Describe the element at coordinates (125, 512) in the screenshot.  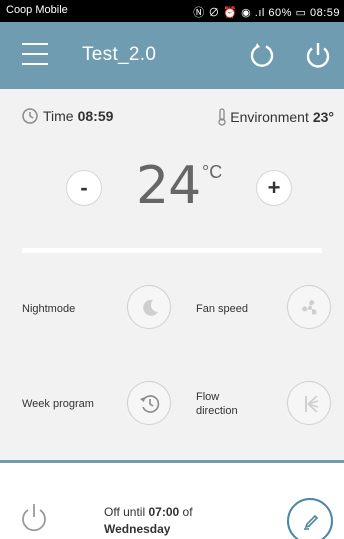
I see `off-text: Off until` at that location.